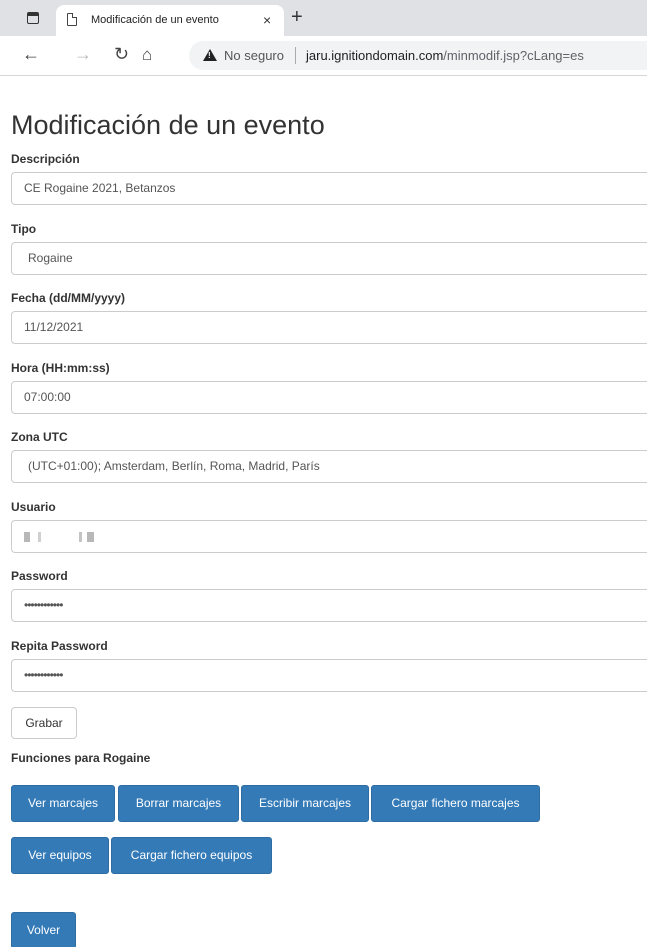 Image resolution: width=647 pixels, height=947 pixels. What do you see at coordinates (329, 397) in the screenshot?
I see `hora-input: 07:00:00` at bounding box center [329, 397].